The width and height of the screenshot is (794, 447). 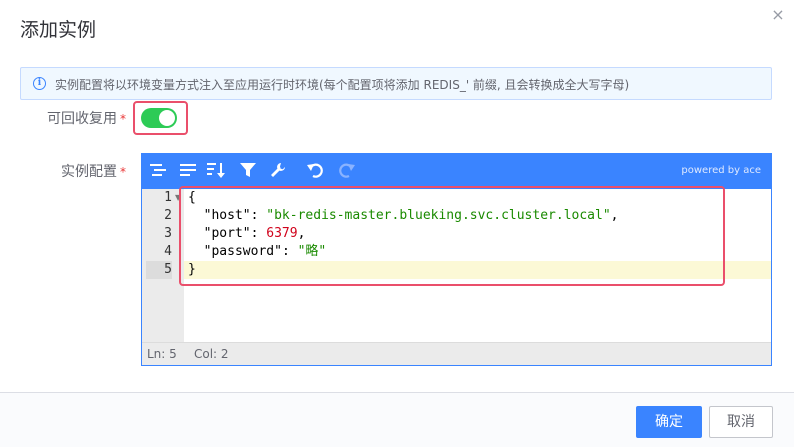 I want to click on line-number: 1, so click(x=168, y=197).